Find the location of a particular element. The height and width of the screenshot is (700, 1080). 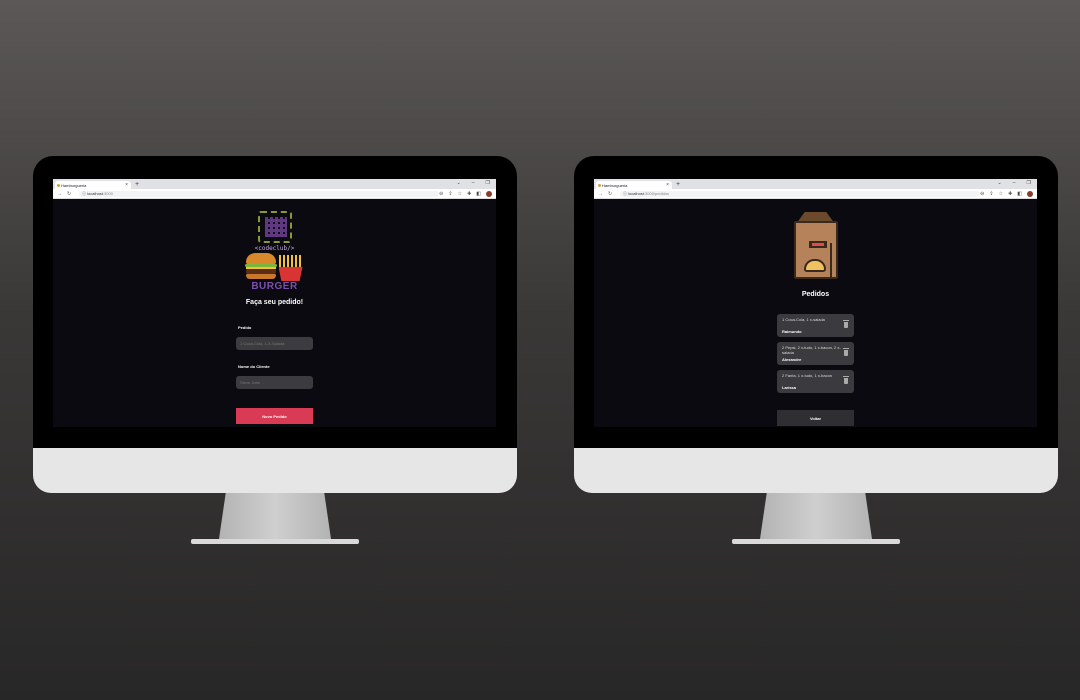

order-input is located at coordinates (274, 343).